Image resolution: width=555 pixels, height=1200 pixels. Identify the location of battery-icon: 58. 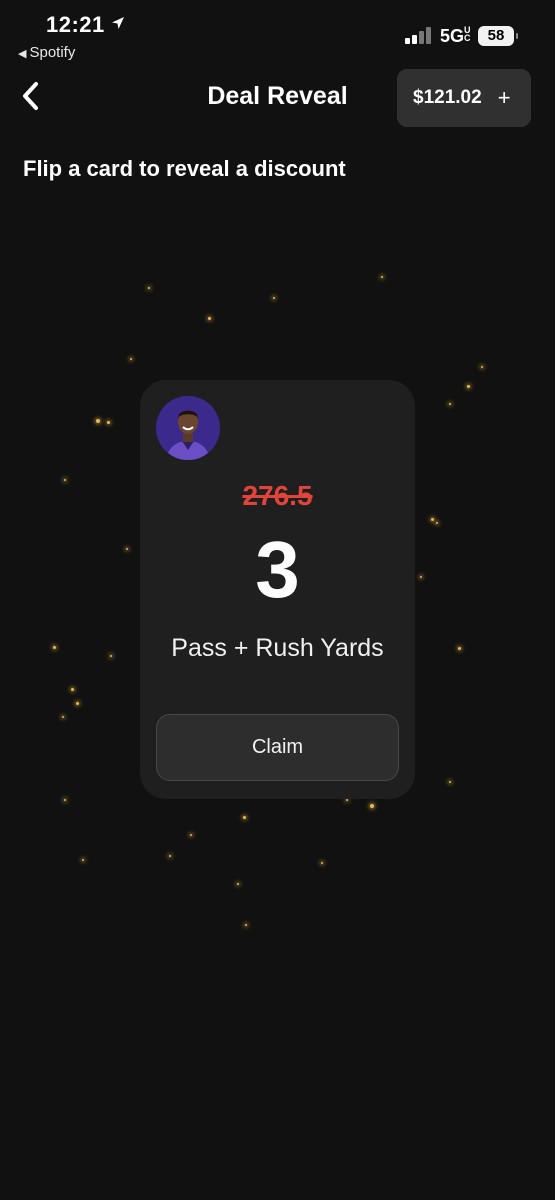
(498, 36).